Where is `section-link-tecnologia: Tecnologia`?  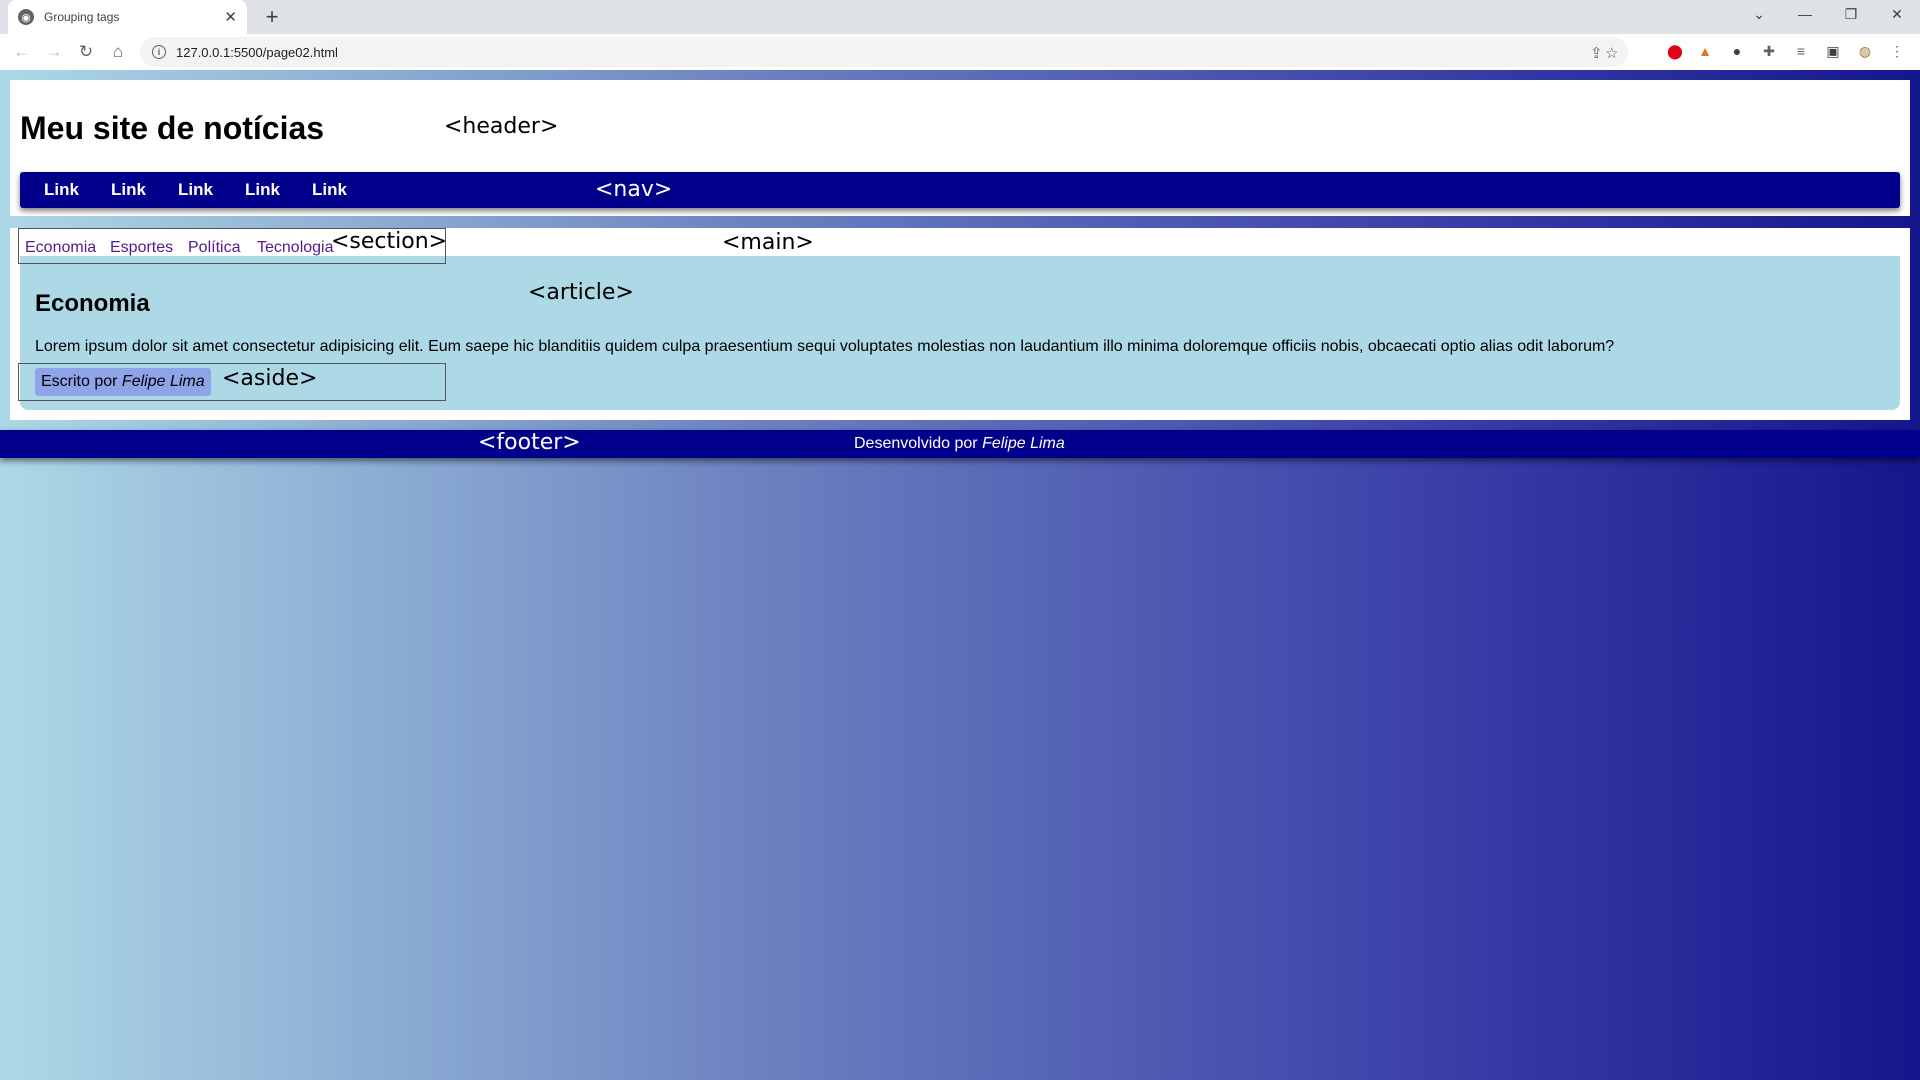
section-link-tecnologia: Tecnologia is located at coordinates (295, 248).